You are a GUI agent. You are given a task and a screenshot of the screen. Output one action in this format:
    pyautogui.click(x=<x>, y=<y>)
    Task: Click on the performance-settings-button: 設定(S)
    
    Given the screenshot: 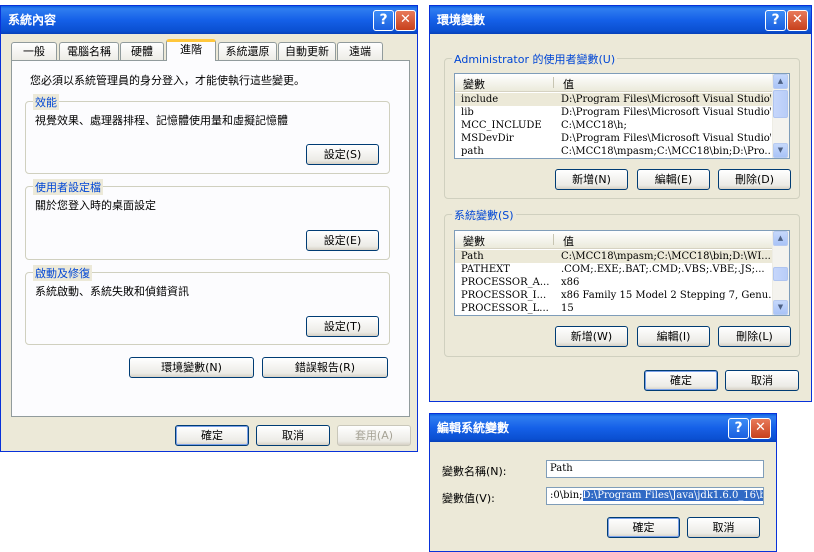 What is the action you would take?
    pyautogui.click(x=342, y=154)
    